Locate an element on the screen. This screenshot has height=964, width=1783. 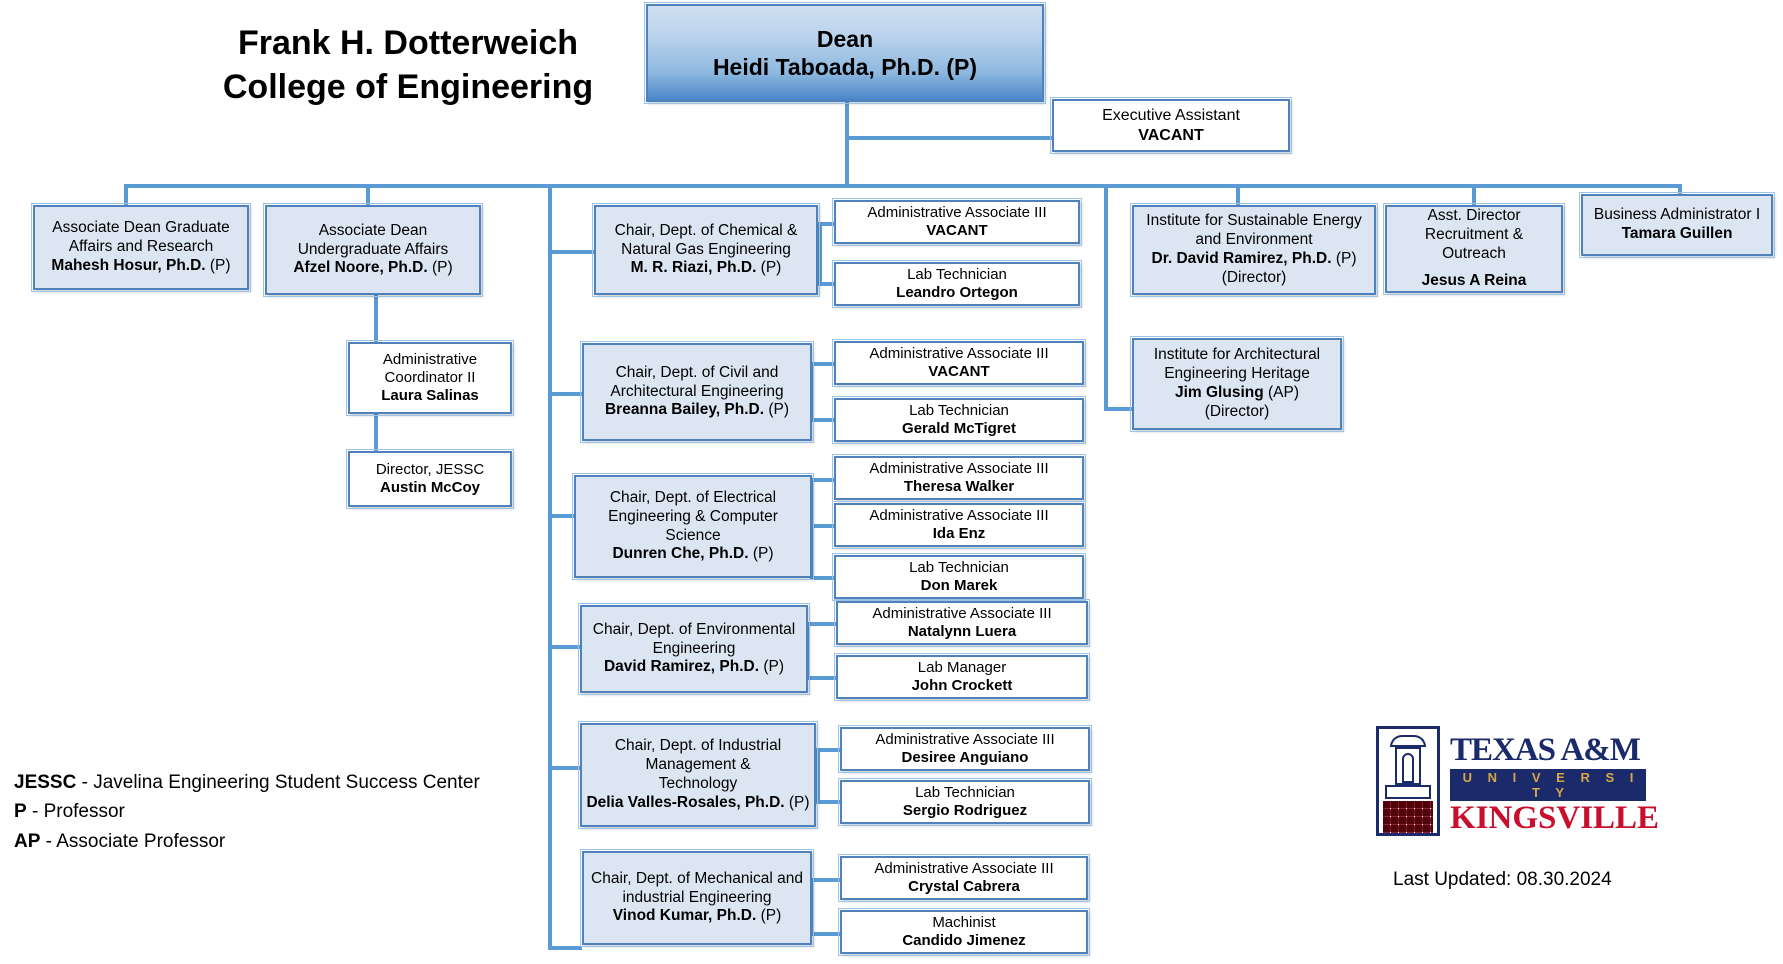
dept-2-staff-1-name: VACANT is located at coordinates (959, 371).